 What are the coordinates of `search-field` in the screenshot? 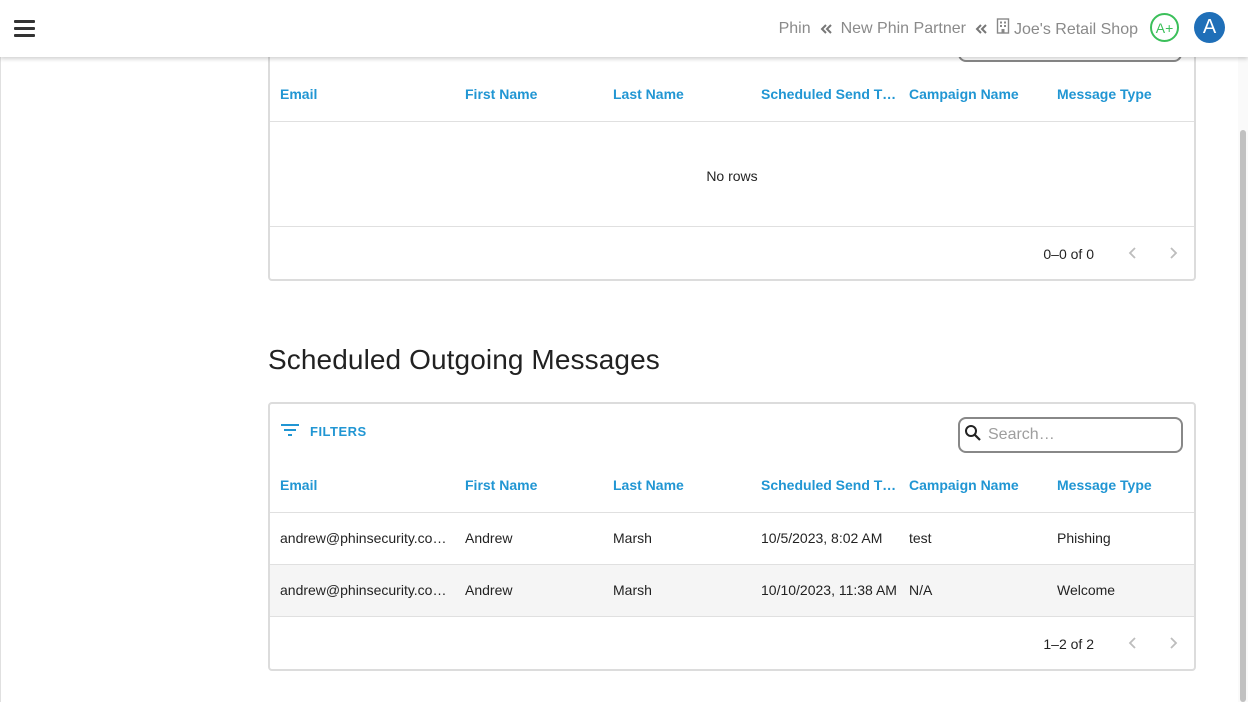 It's located at (1070, 435).